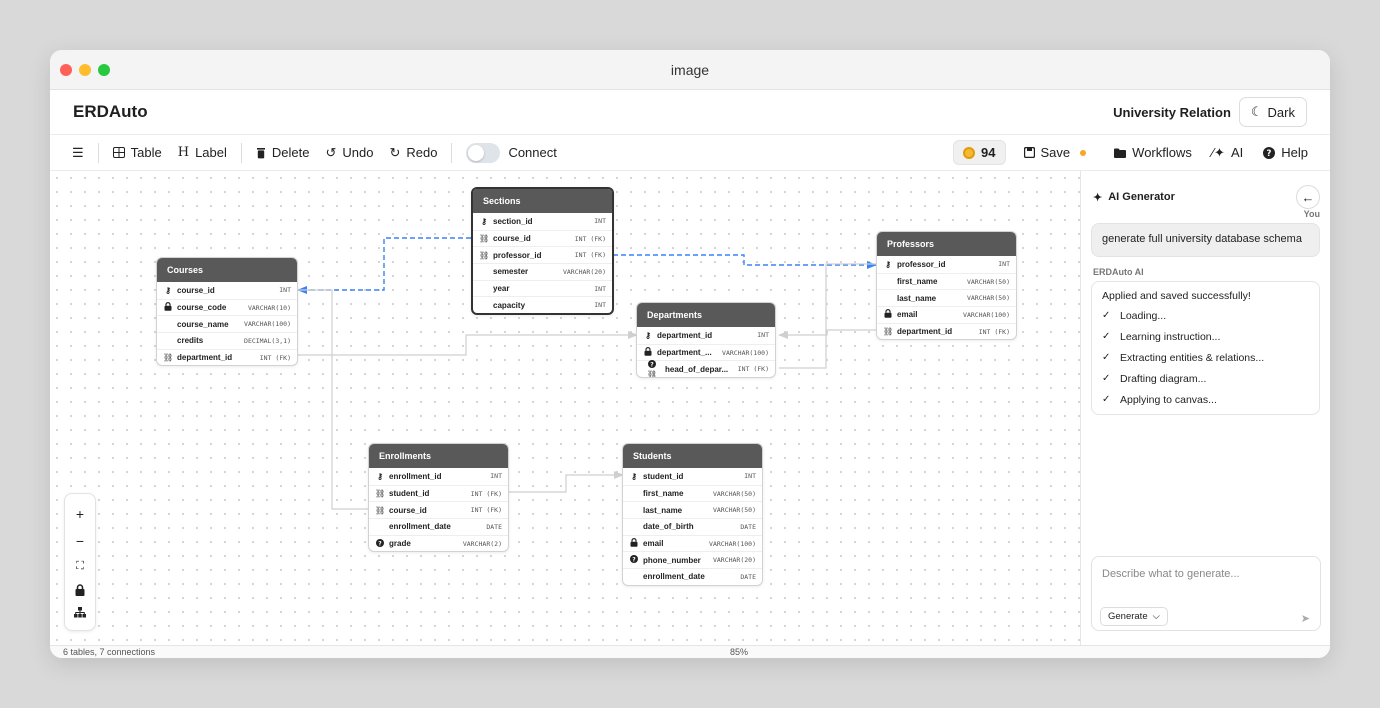  What do you see at coordinates (827, 316) in the screenshot?
I see `link-department-head` at bounding box center [827, 316].